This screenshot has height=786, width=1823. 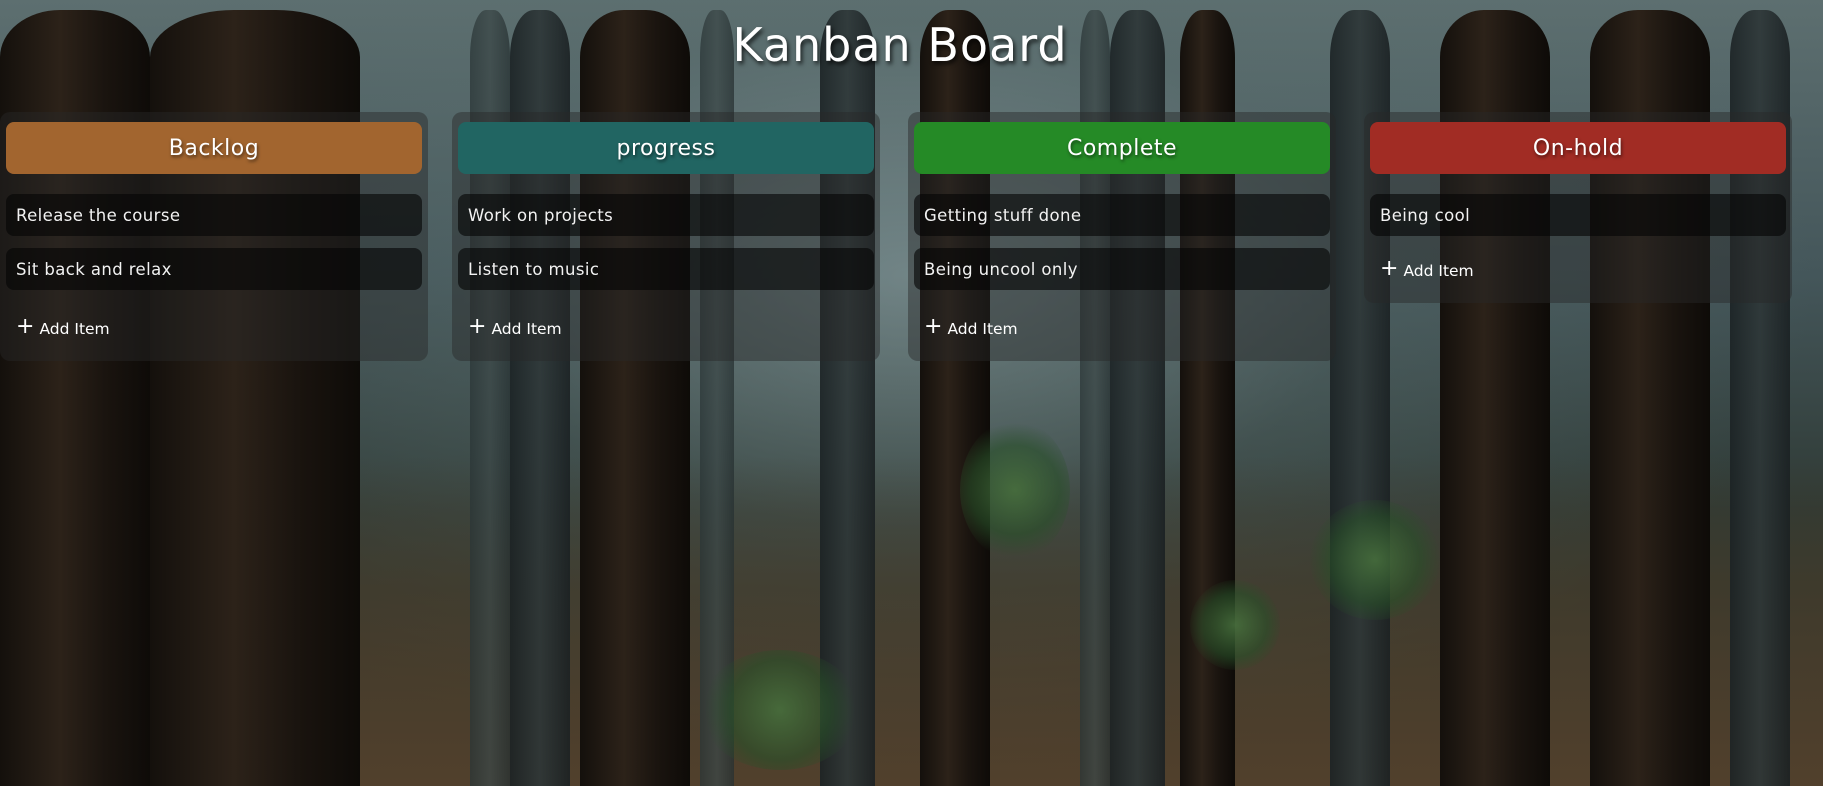 I want to click on column-header: progress, so click(x=666, y=148).